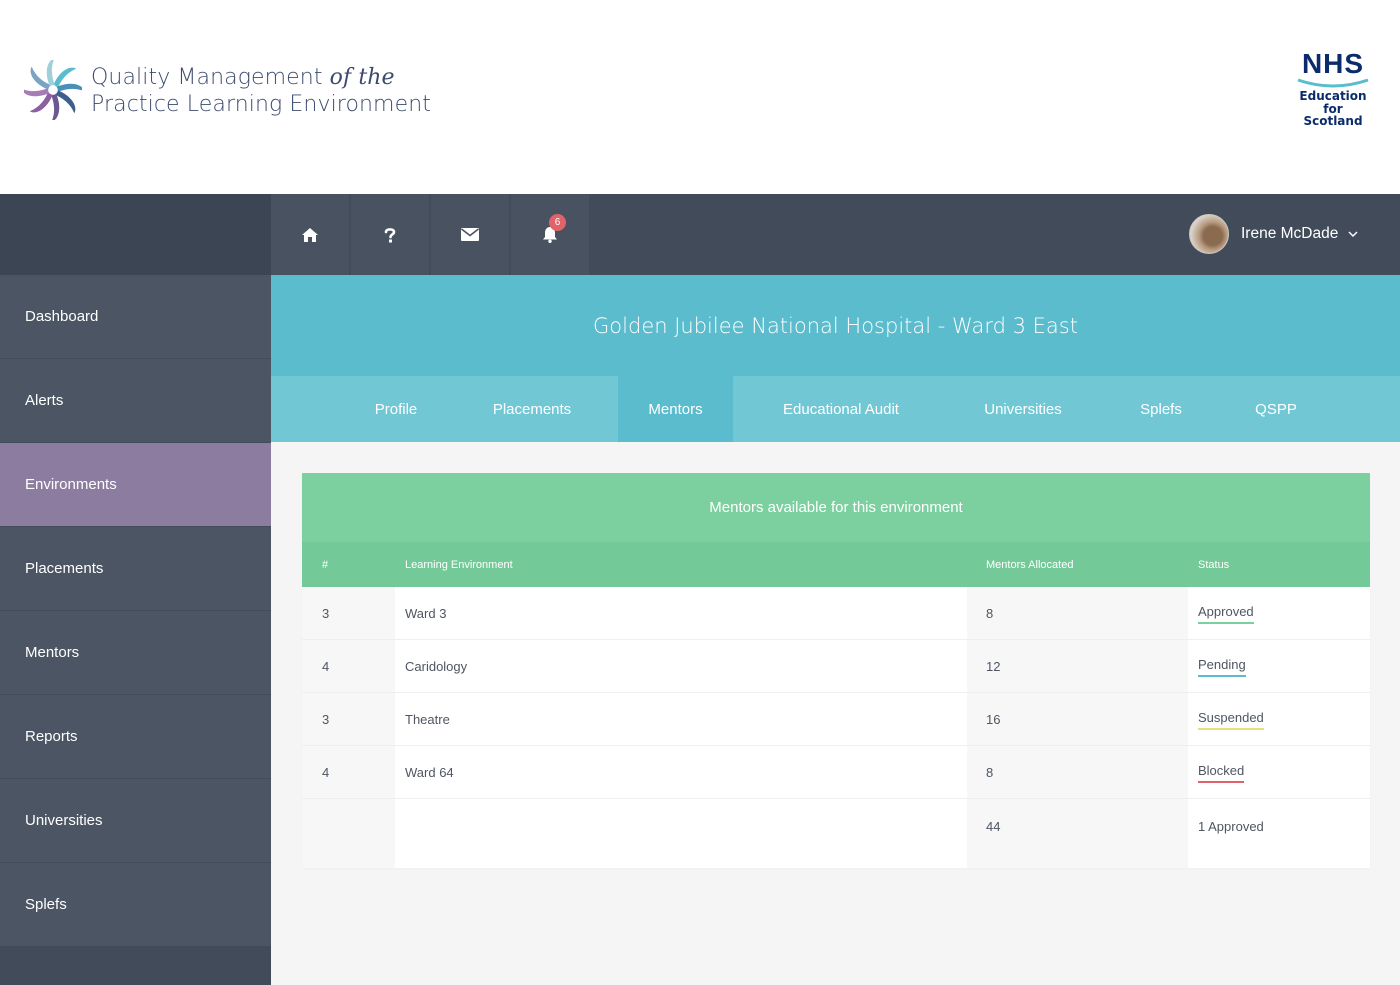 Image resolution: width=1400 pixels, height=985 pixels. Describe the element at coordinates (135, 736) in the screenshot. I see `sidebar-item-reports: Reports` at that location.